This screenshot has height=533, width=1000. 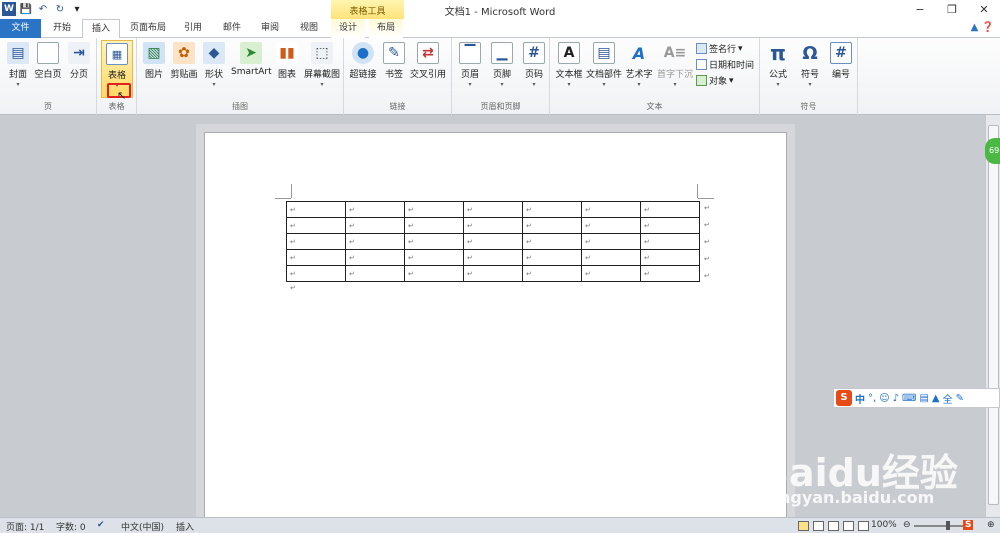 What do you see at coordinates (675, 64) in the screenshot?
I see `drop-cap-button: A≡ 首字下沉 ▾` at bounding box center [675, 64].